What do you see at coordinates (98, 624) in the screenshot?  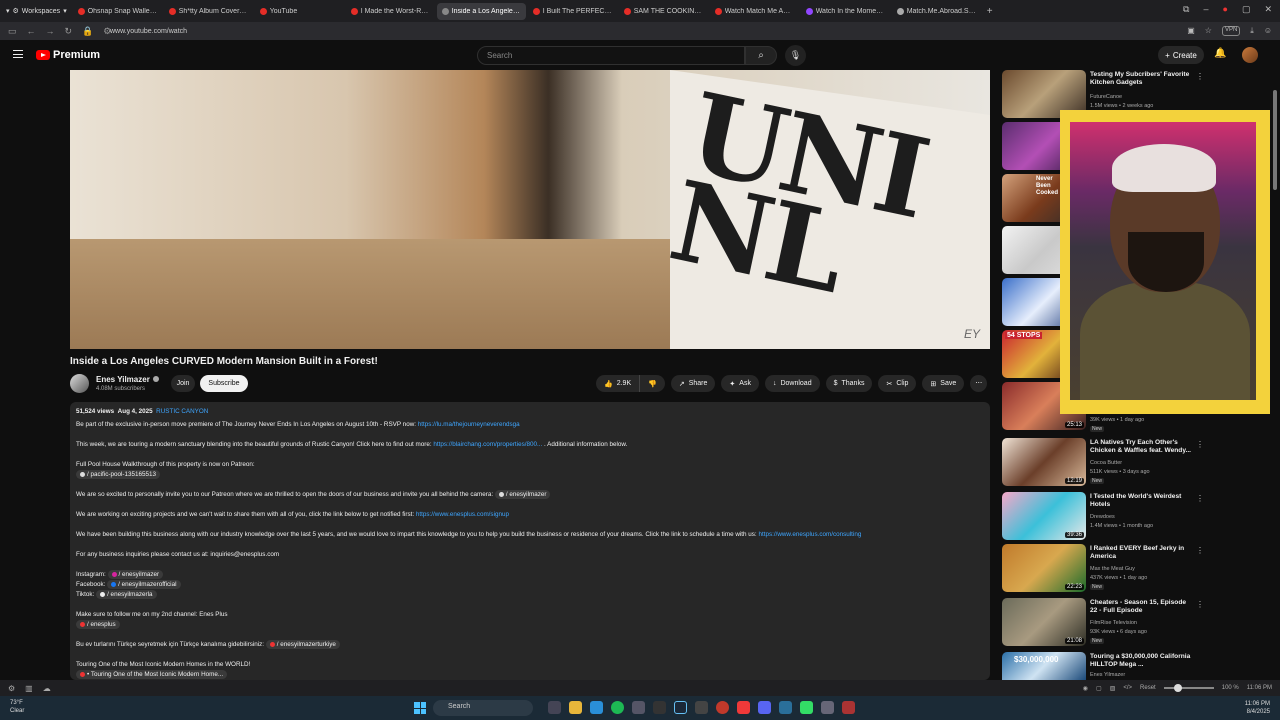 I see `youtube-link-chip: / enesplus` at bounding box center [98, 624].